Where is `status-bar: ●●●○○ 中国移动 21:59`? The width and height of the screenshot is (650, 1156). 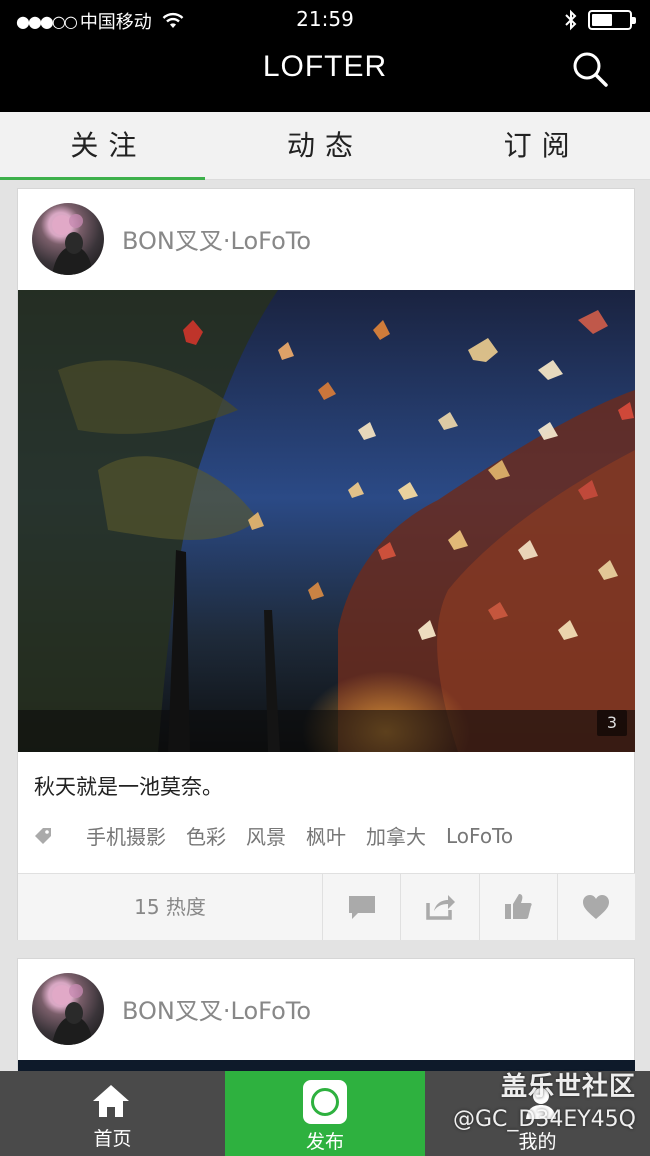 status-bar: ●●●○○ 中国移动 21:59 is located at coordinates (325, 20).